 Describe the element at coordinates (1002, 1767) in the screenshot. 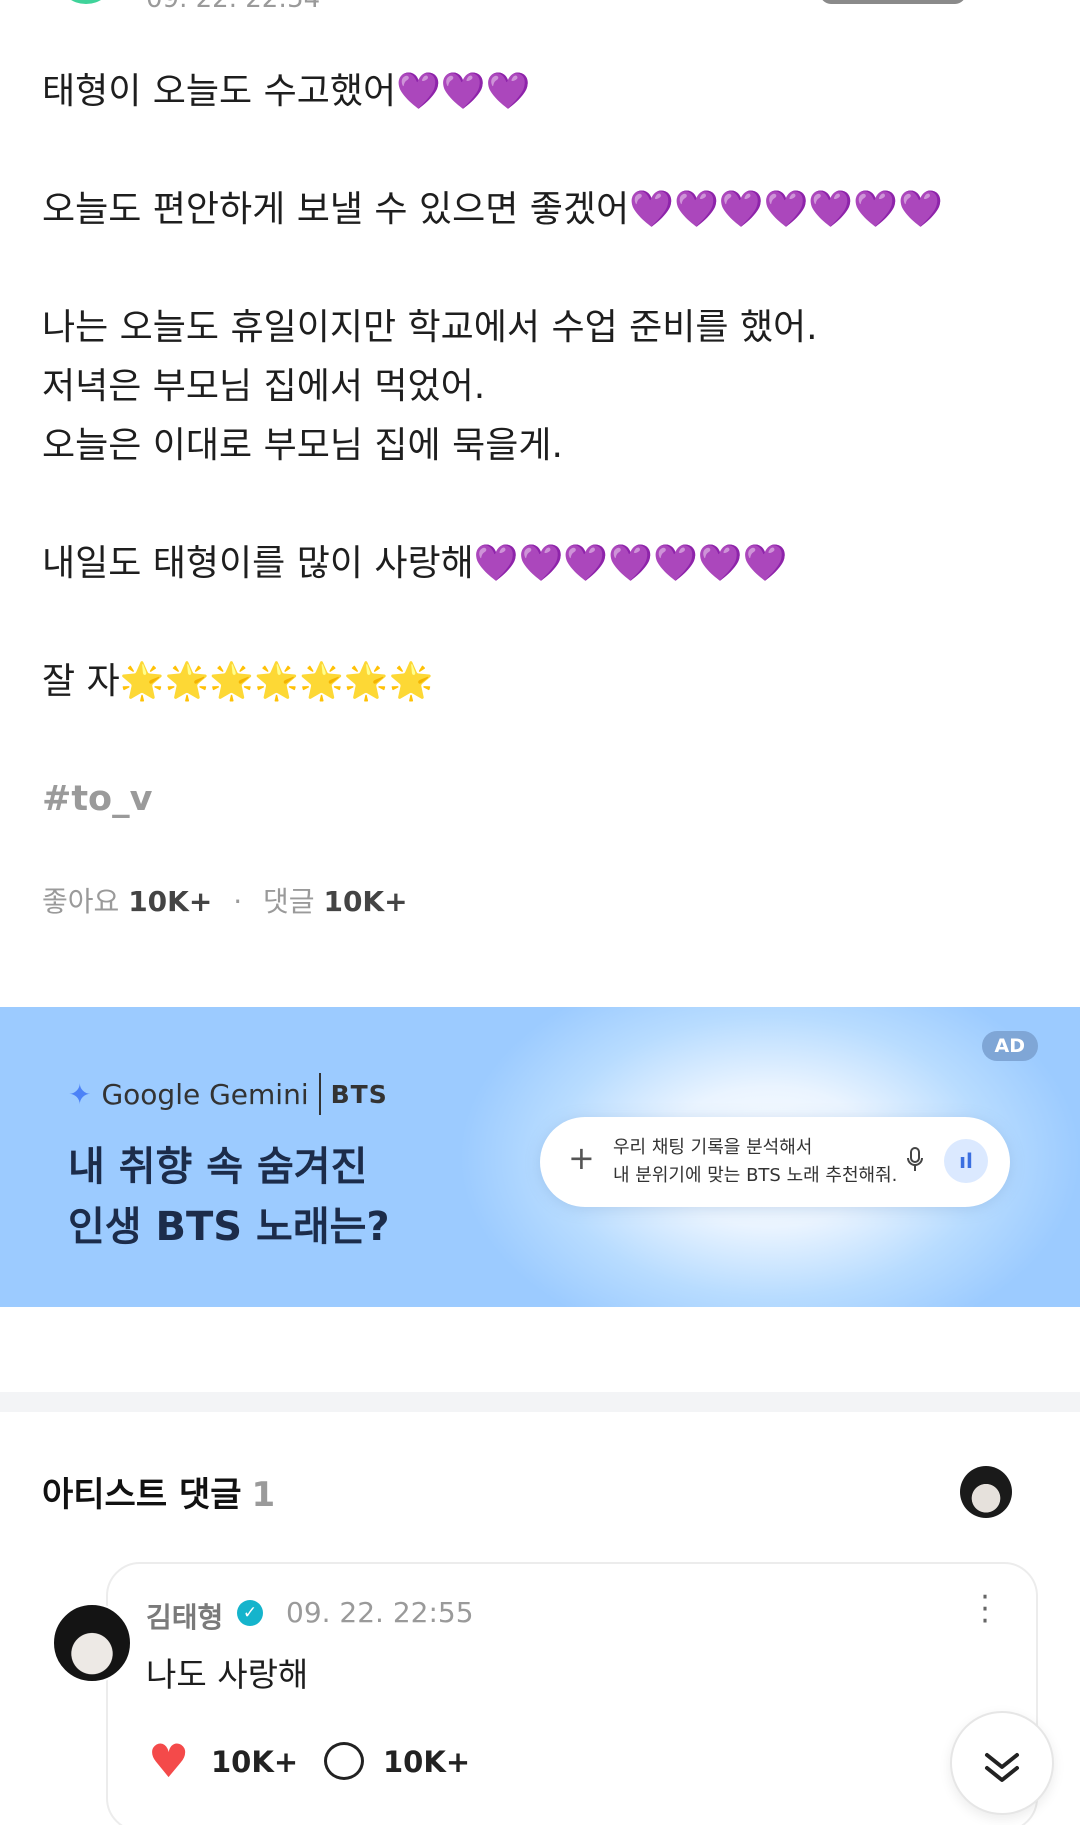

I see `double-chevron-down-icon` at that location.